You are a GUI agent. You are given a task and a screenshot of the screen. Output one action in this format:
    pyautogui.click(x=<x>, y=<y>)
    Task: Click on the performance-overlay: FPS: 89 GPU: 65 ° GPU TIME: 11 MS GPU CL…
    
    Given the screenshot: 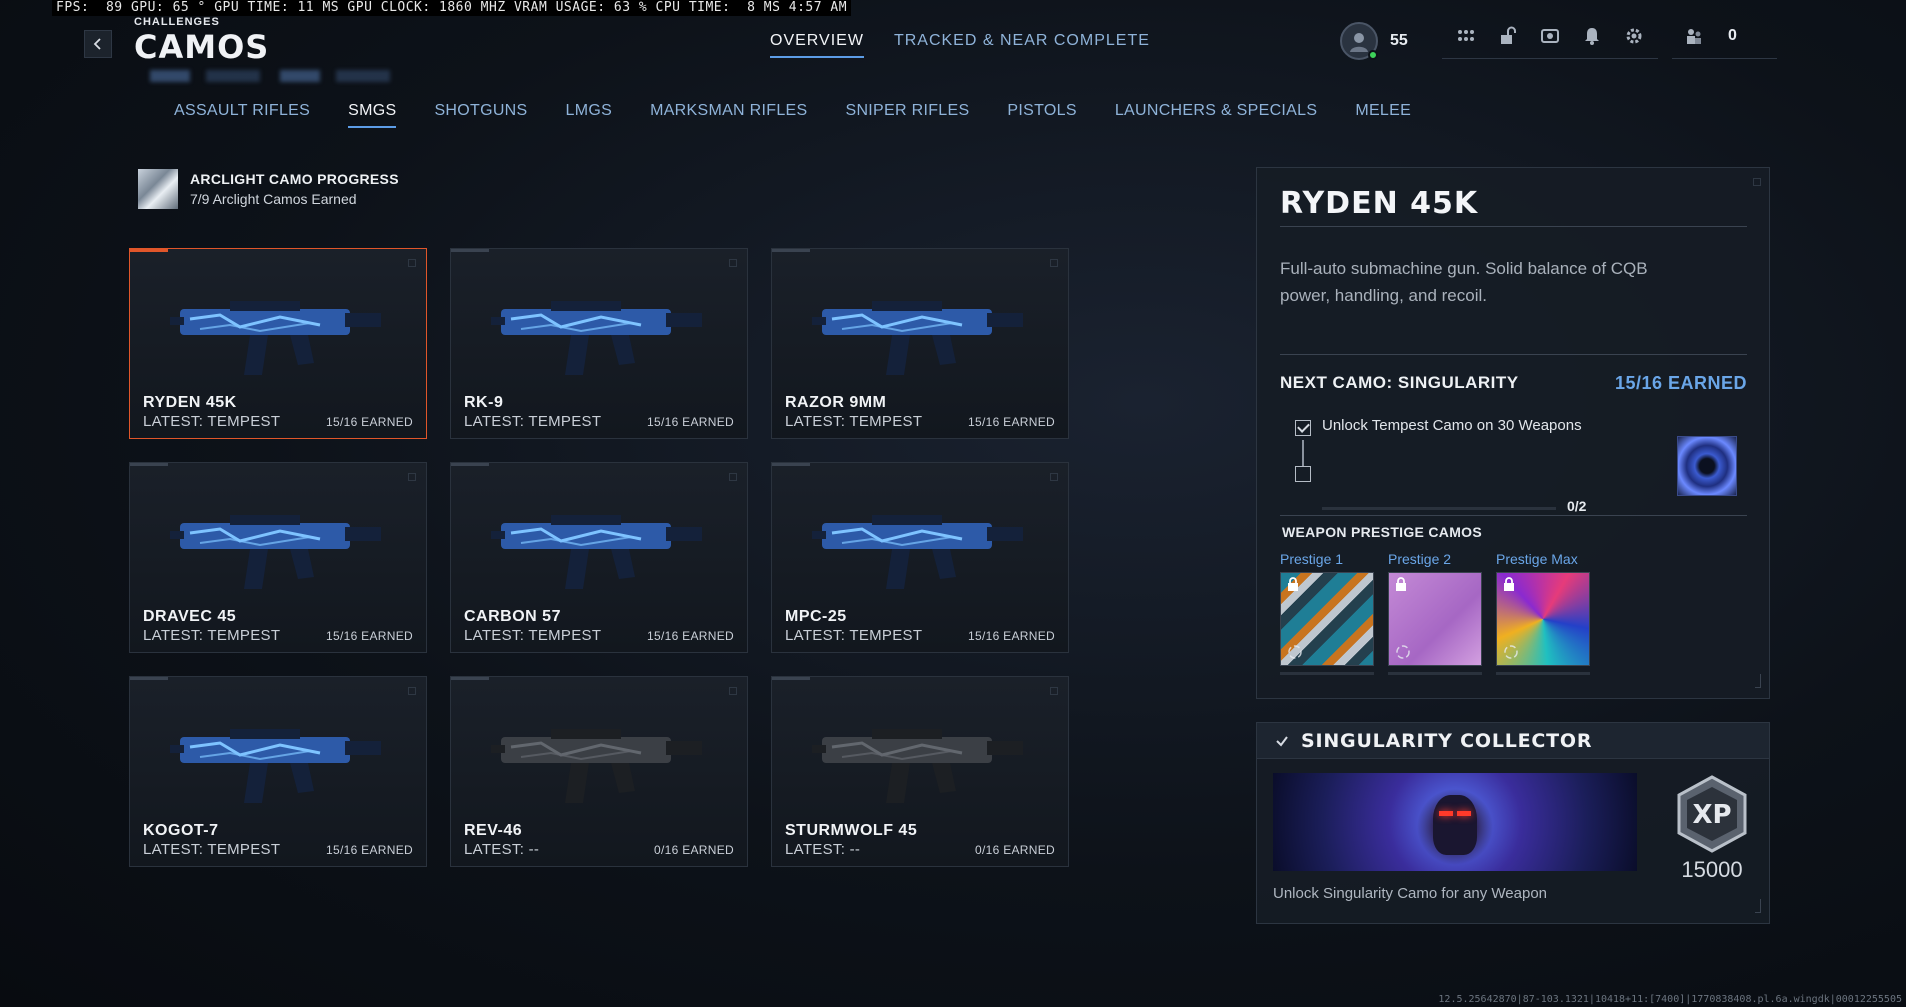 What is the action you would take?
    pyautogui.click(x=452, y=8)
    